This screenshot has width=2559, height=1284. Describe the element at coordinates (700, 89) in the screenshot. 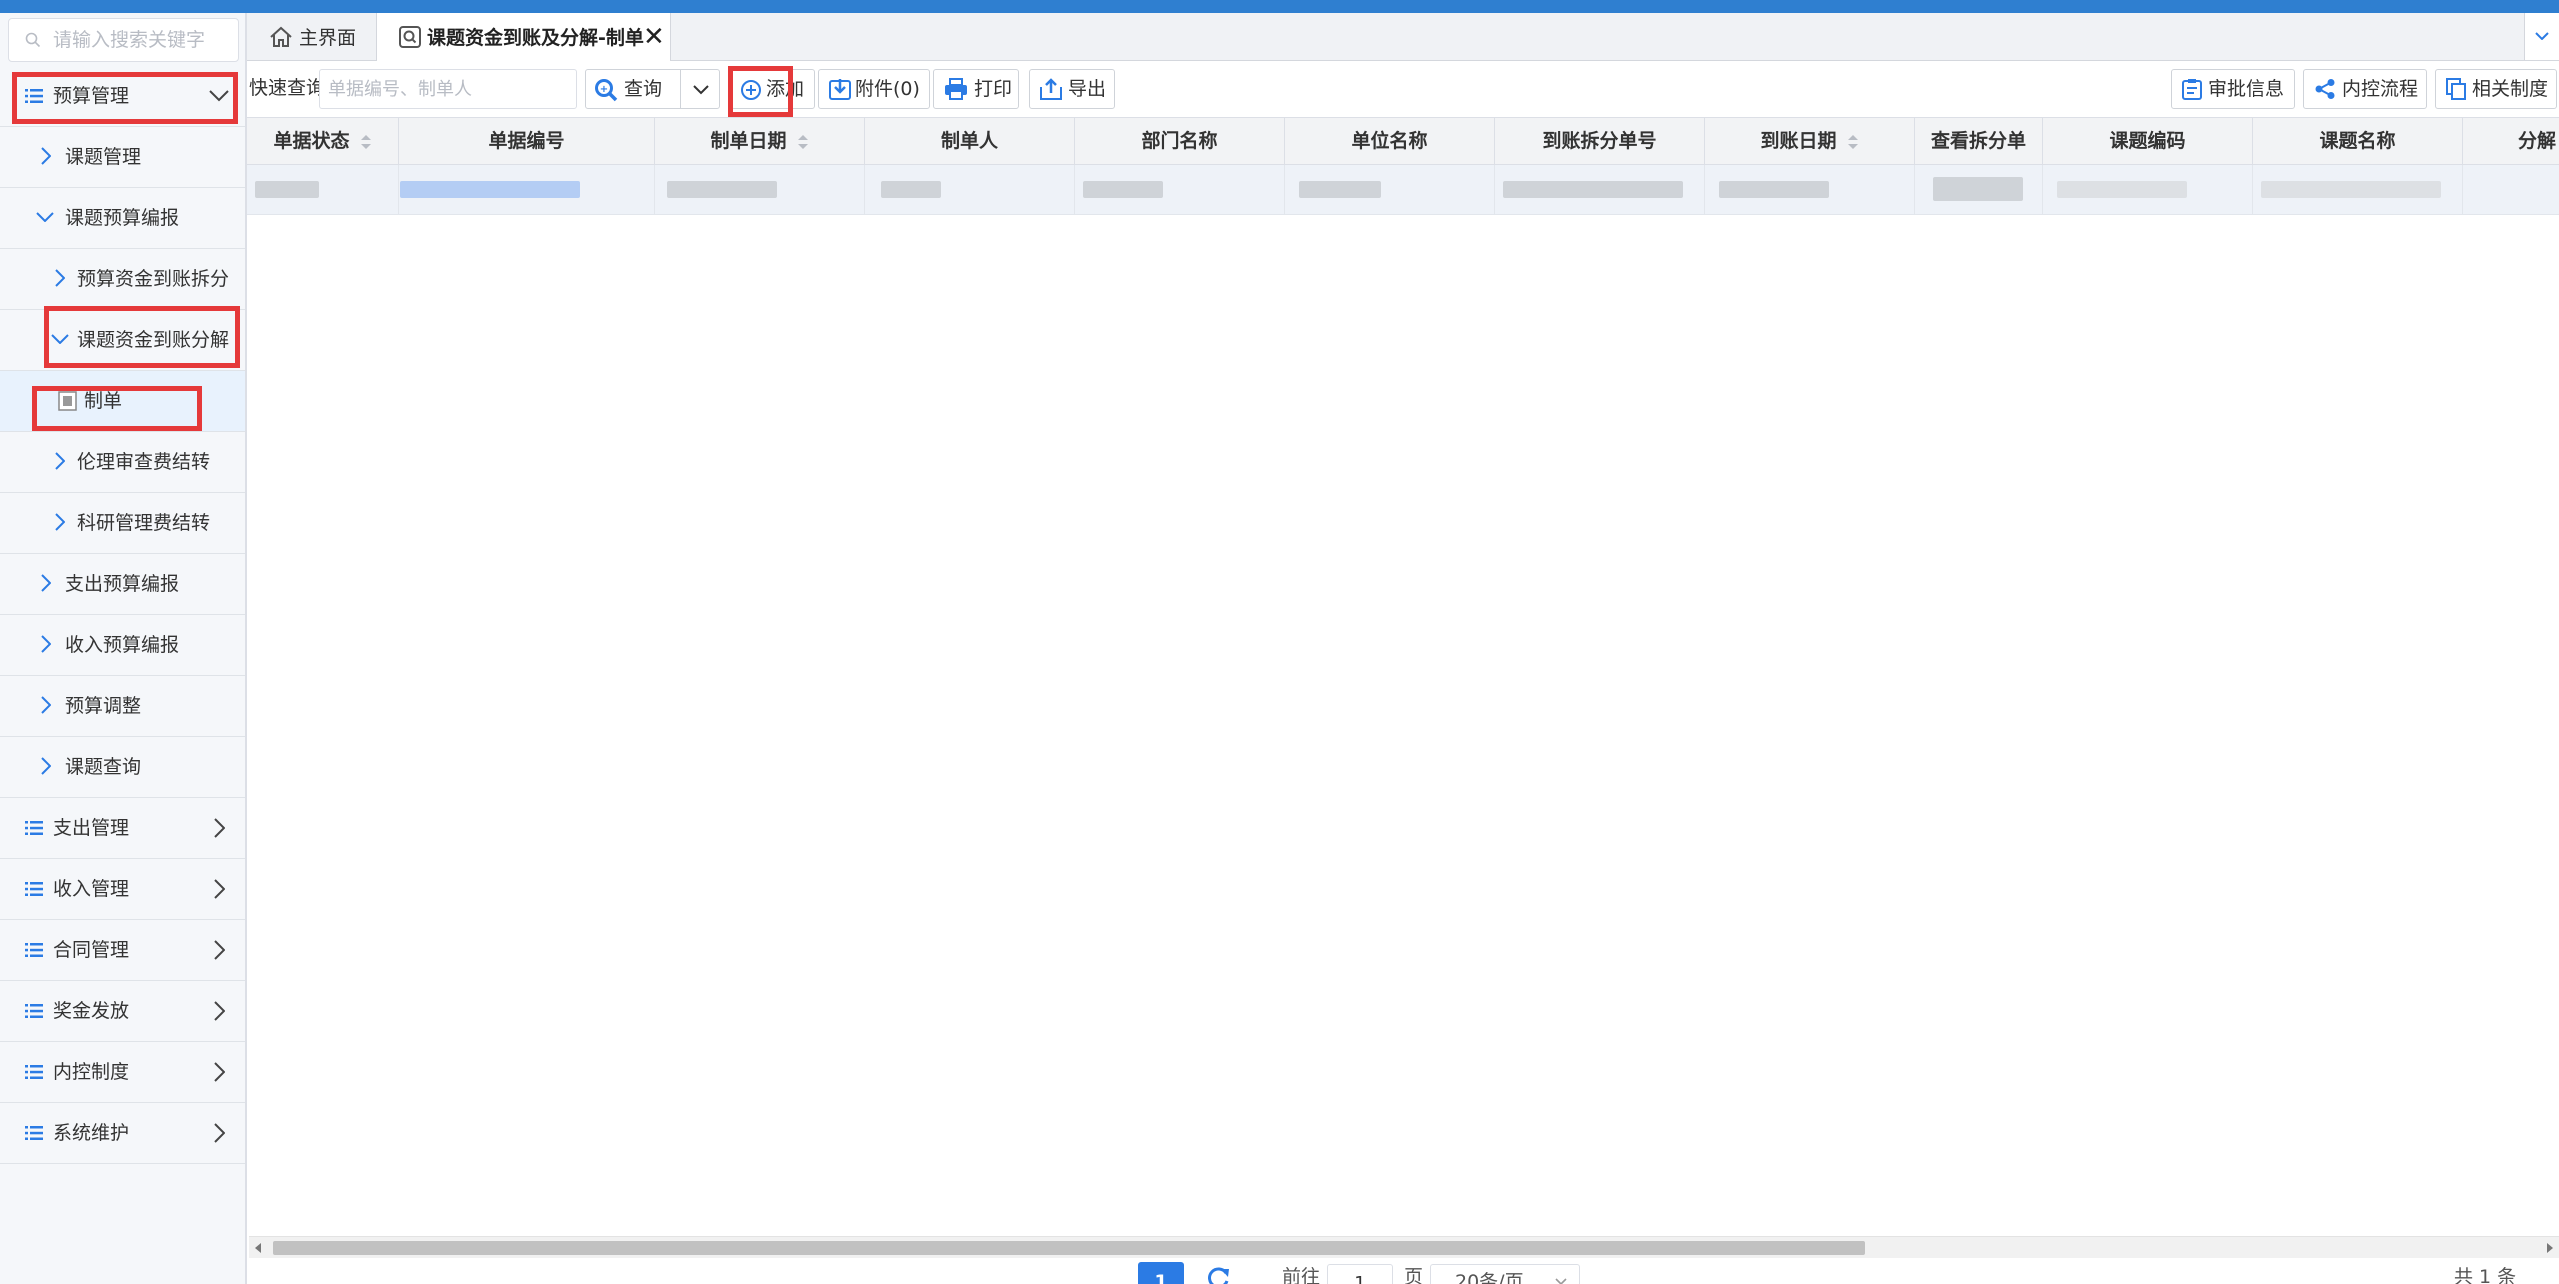

I see `query-dropdown-button` at that location.